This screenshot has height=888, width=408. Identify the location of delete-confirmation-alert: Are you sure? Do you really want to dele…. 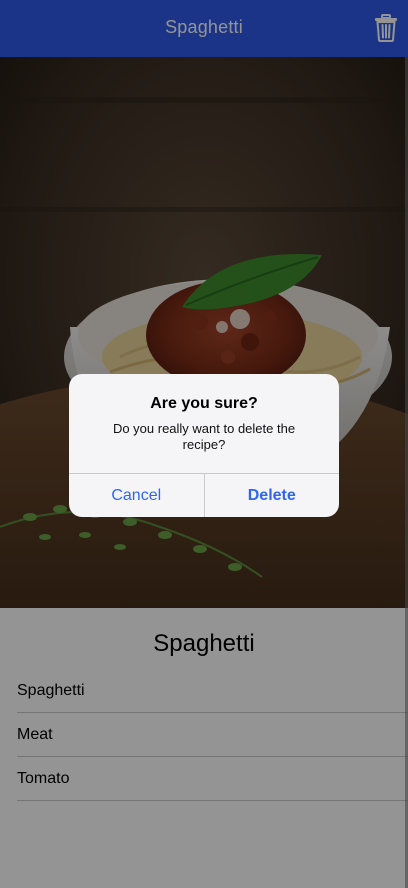
(204, 445).